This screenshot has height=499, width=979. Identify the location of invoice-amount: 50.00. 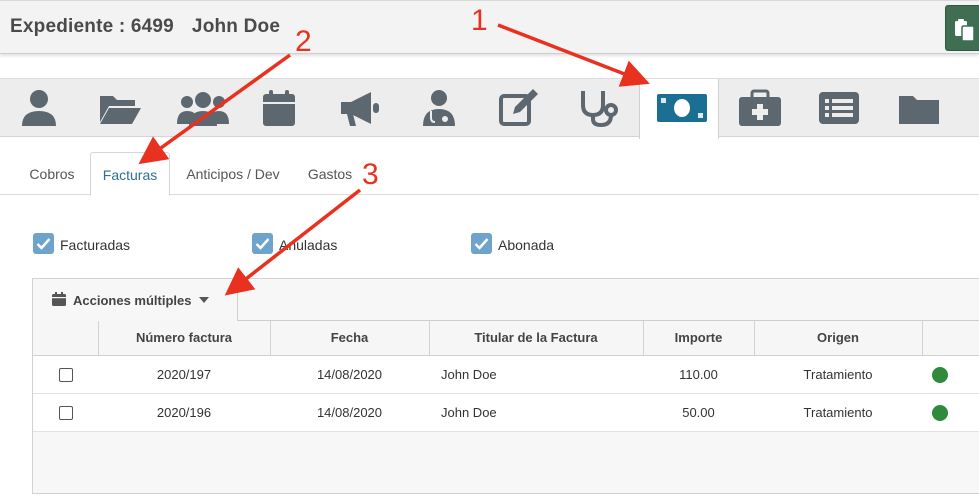
(698, 412).